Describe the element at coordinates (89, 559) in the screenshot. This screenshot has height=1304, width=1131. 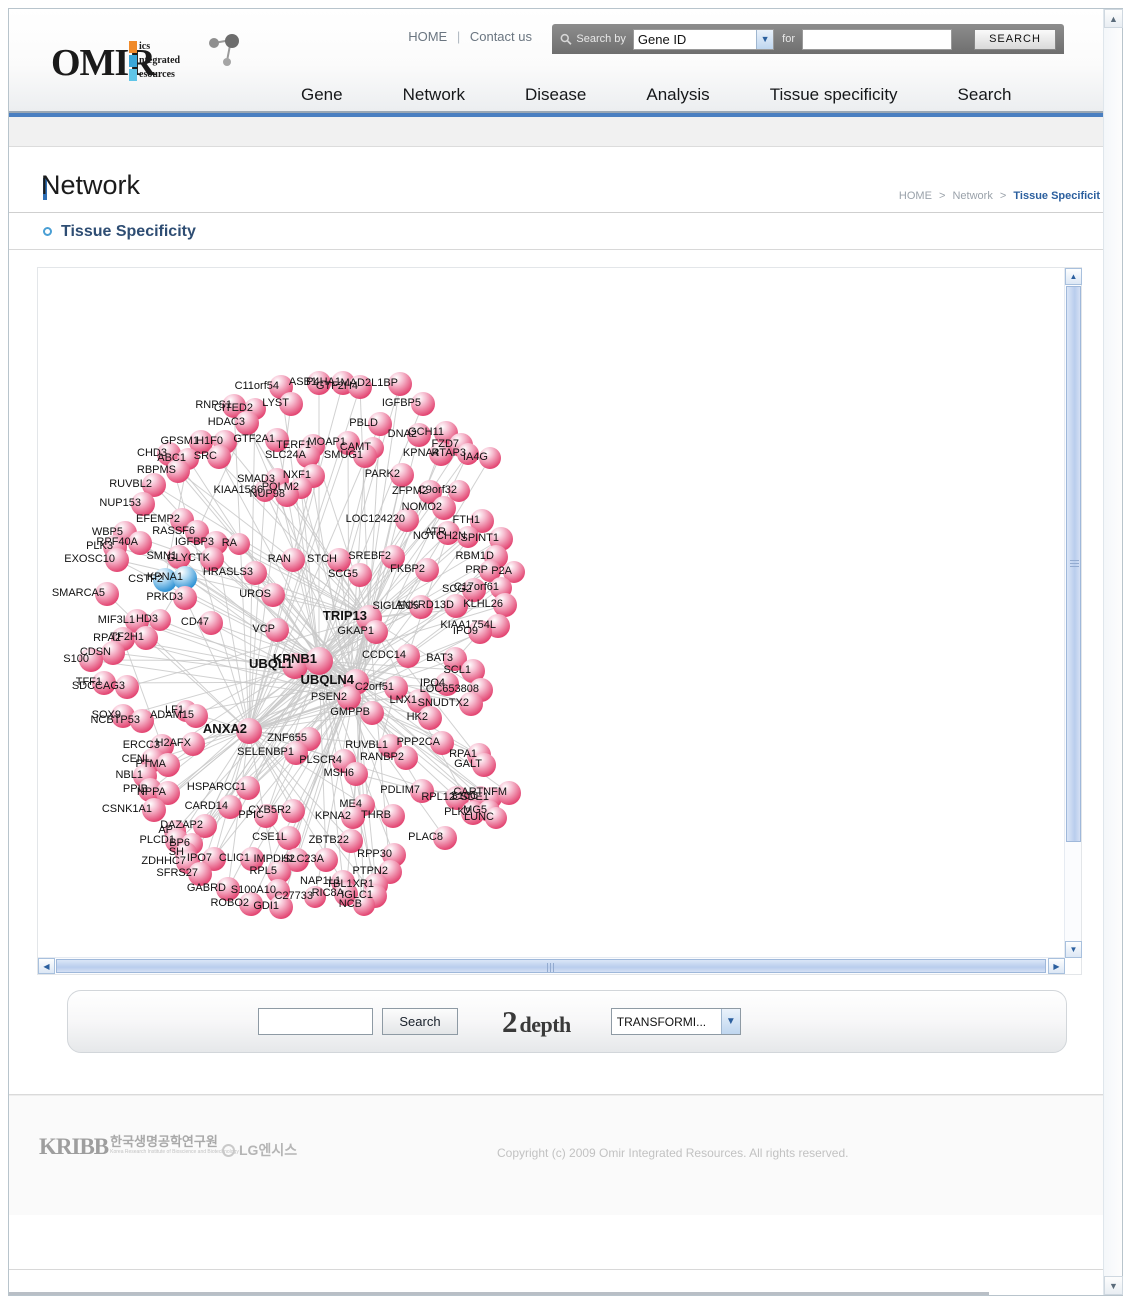
I see `network-node-label: EXOSC10` at that location.